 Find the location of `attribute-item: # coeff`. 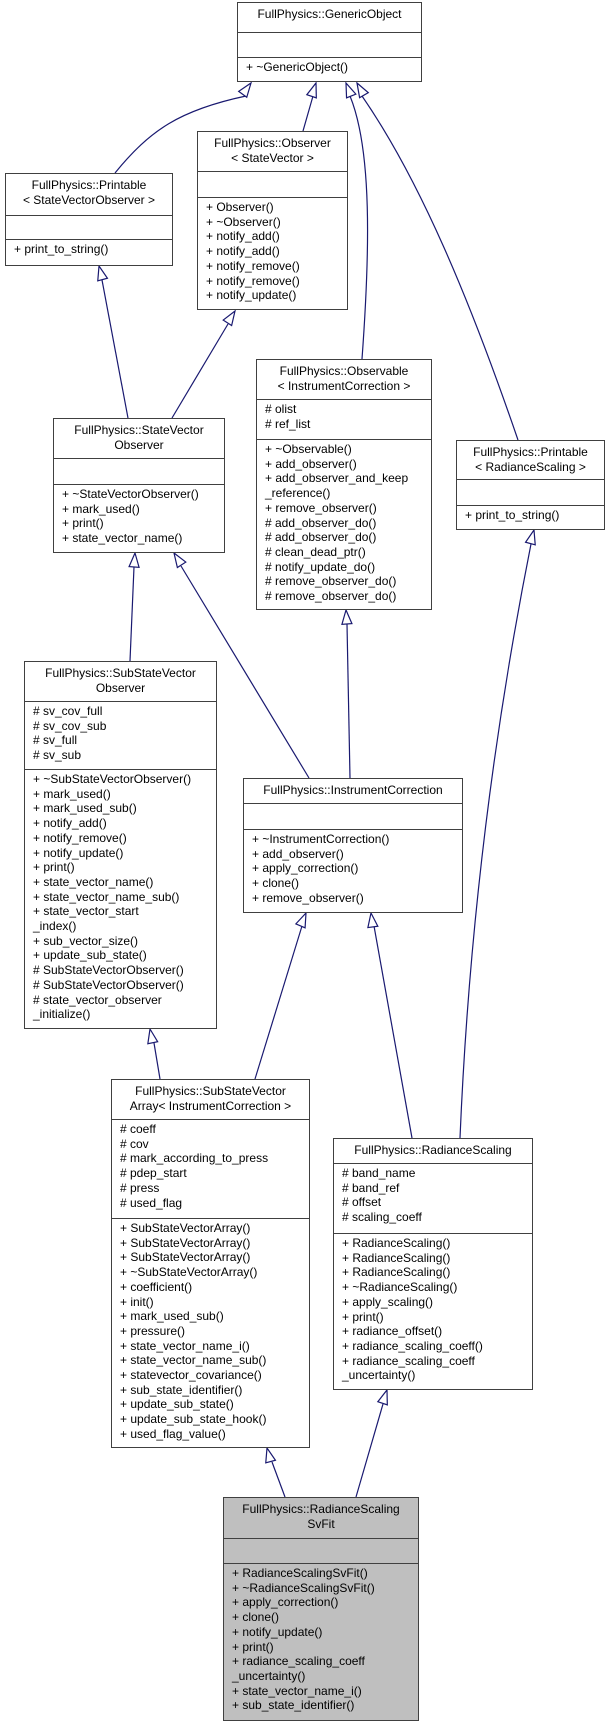

attribute-item: # coeff is located at coordinates (214, 1129).